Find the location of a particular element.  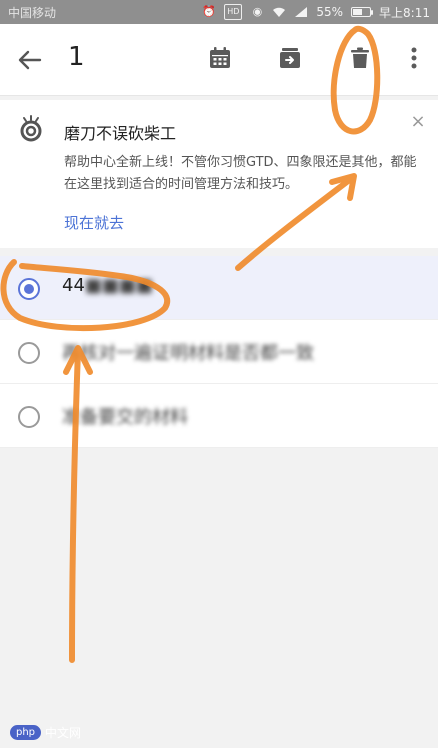

watermark: php 中文网 is located at coordinates (45, 732).